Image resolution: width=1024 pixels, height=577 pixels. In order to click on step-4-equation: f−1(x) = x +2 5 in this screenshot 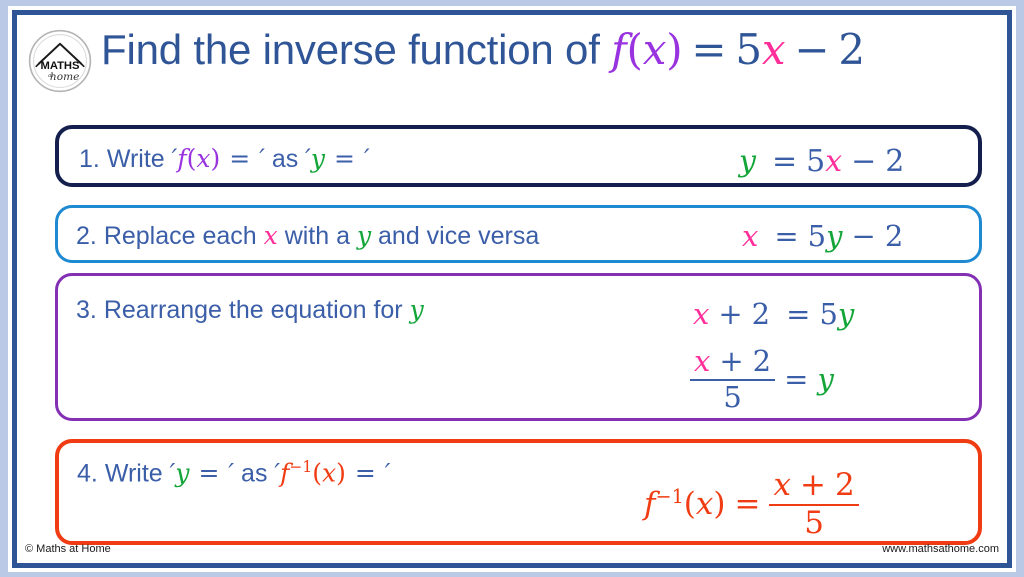, I will do `click(751, 505)`.